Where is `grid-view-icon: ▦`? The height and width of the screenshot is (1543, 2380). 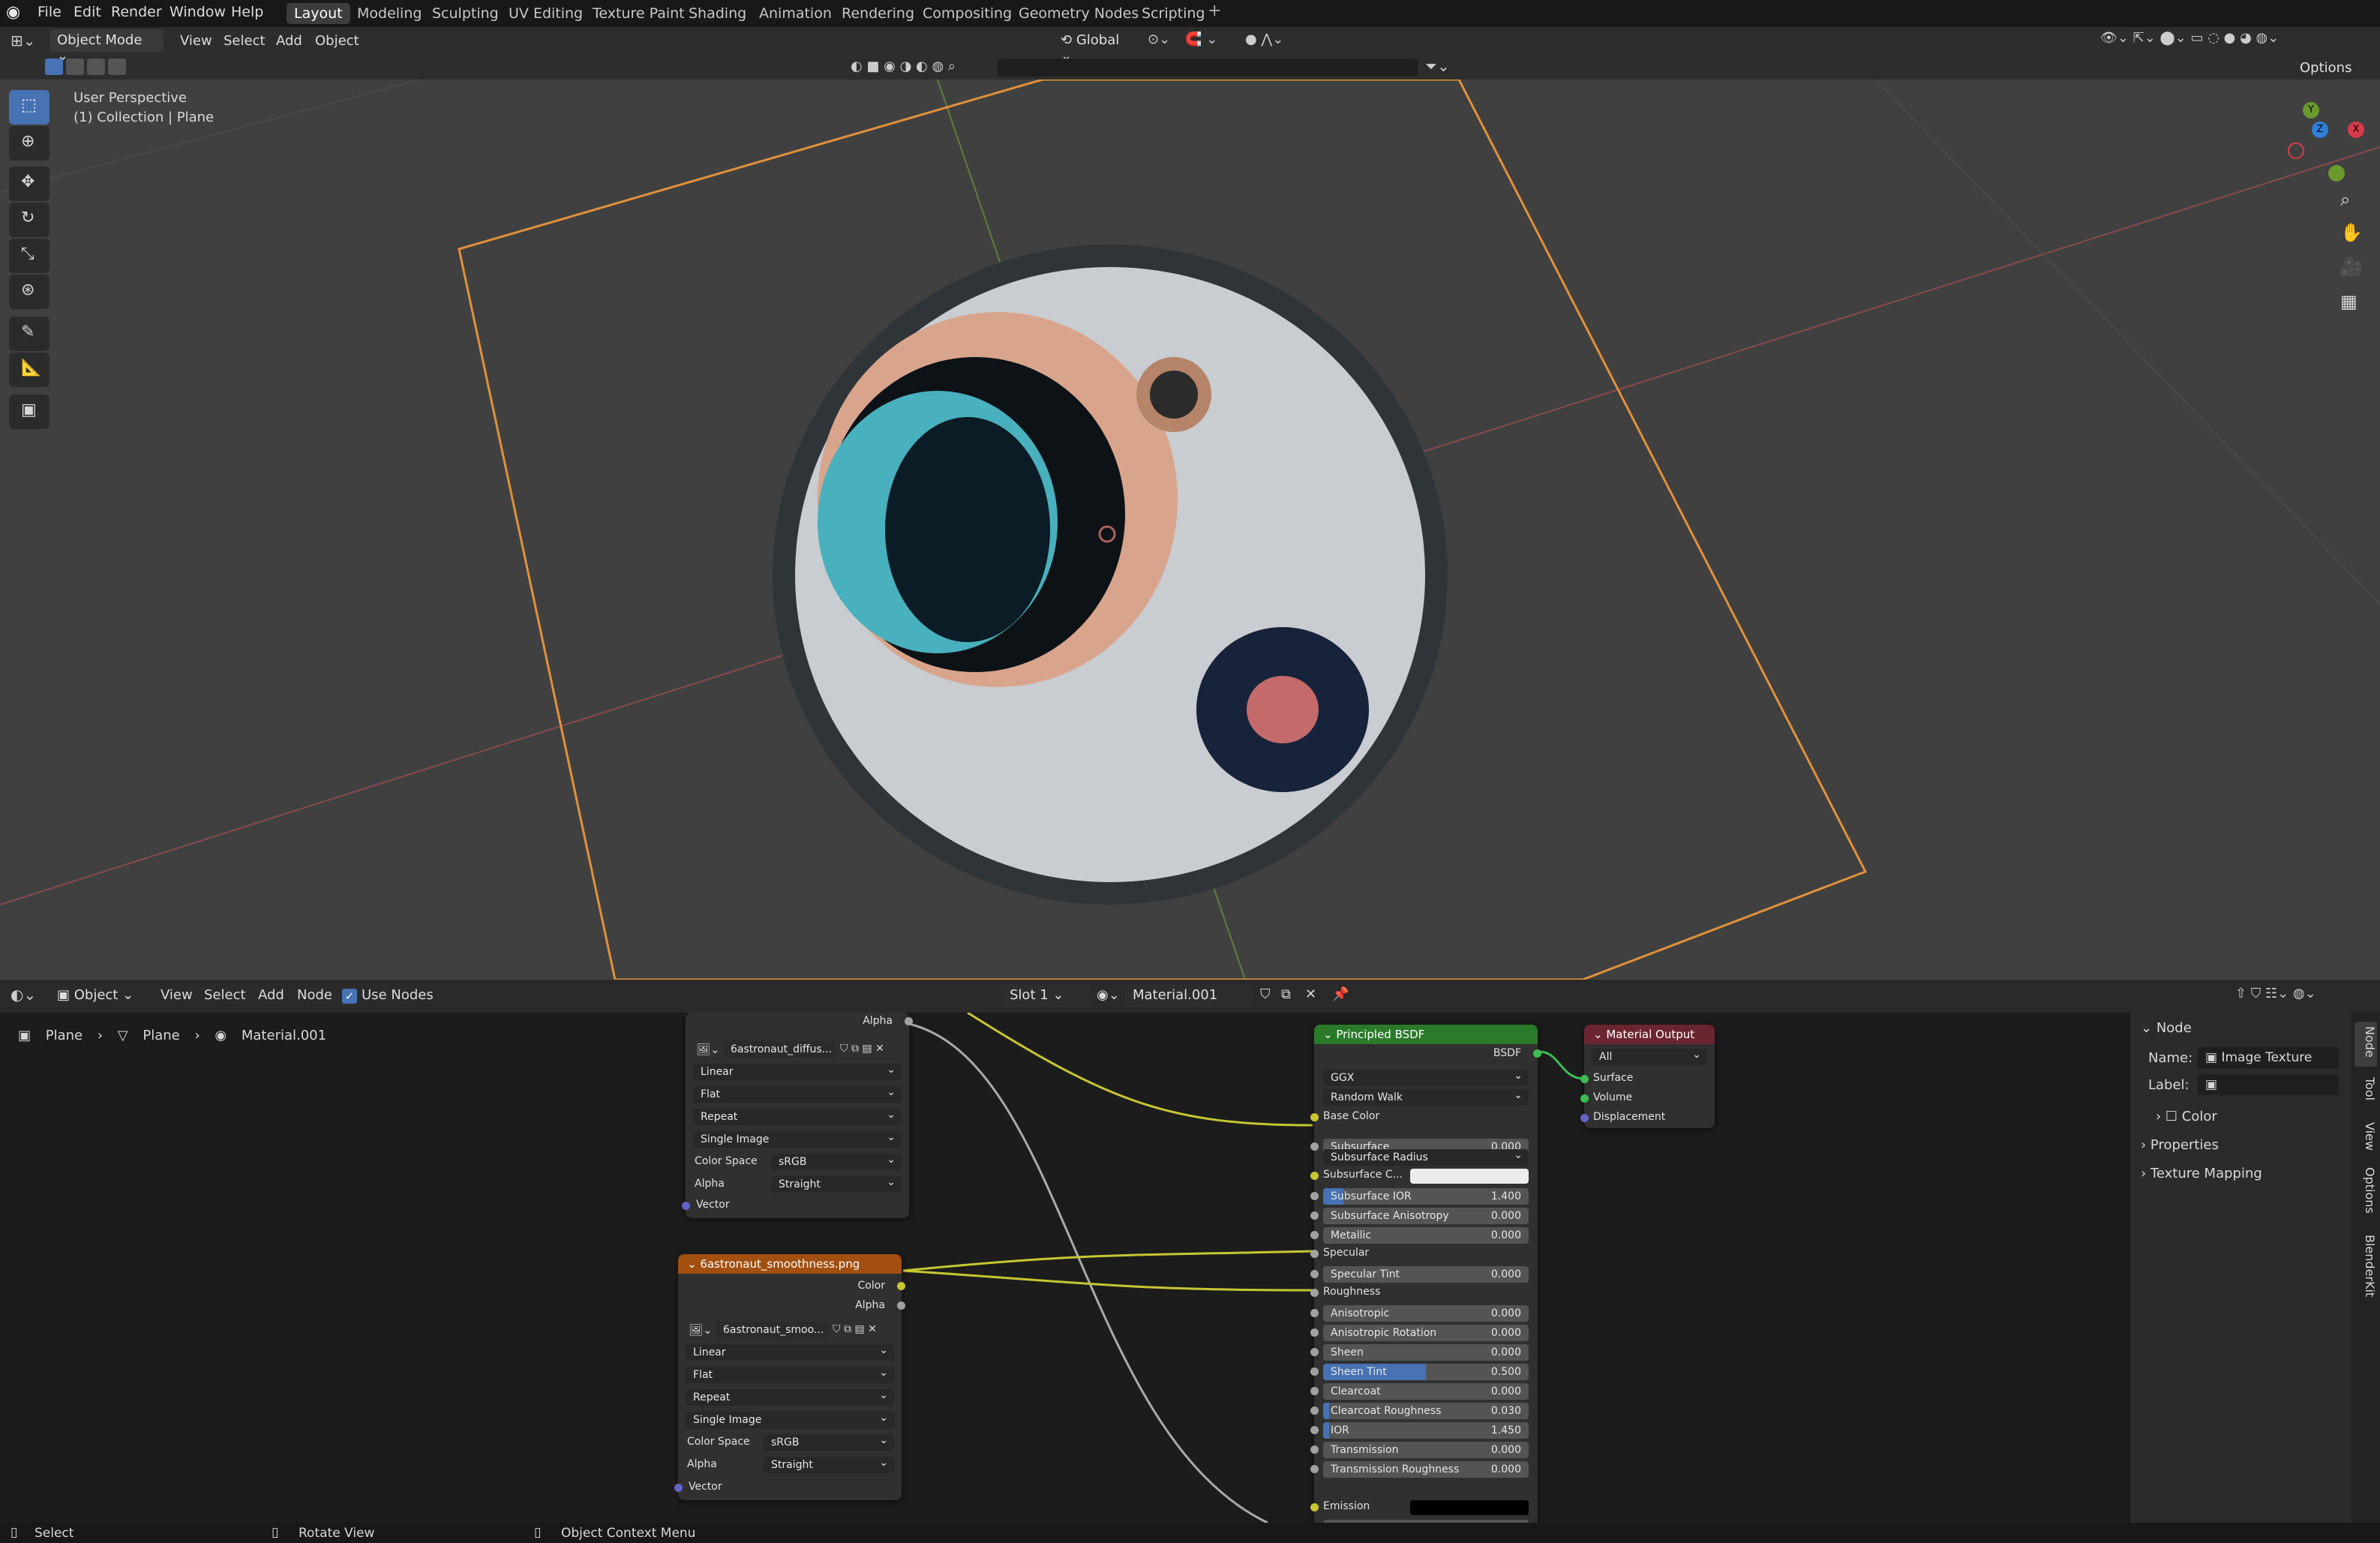 grid-view-icon: ▦ is located at coordinates (2348, 301).